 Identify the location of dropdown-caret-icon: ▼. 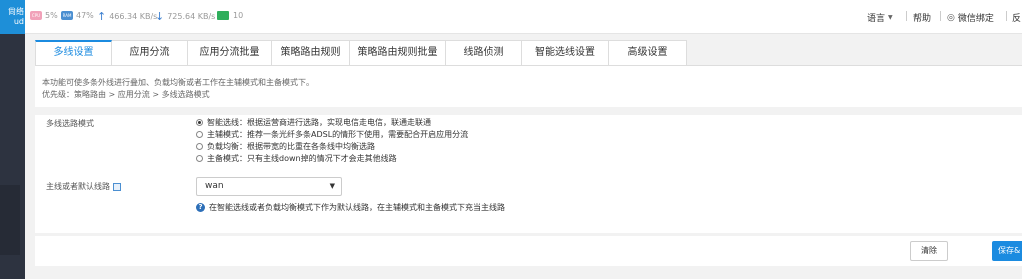
(332, 186).